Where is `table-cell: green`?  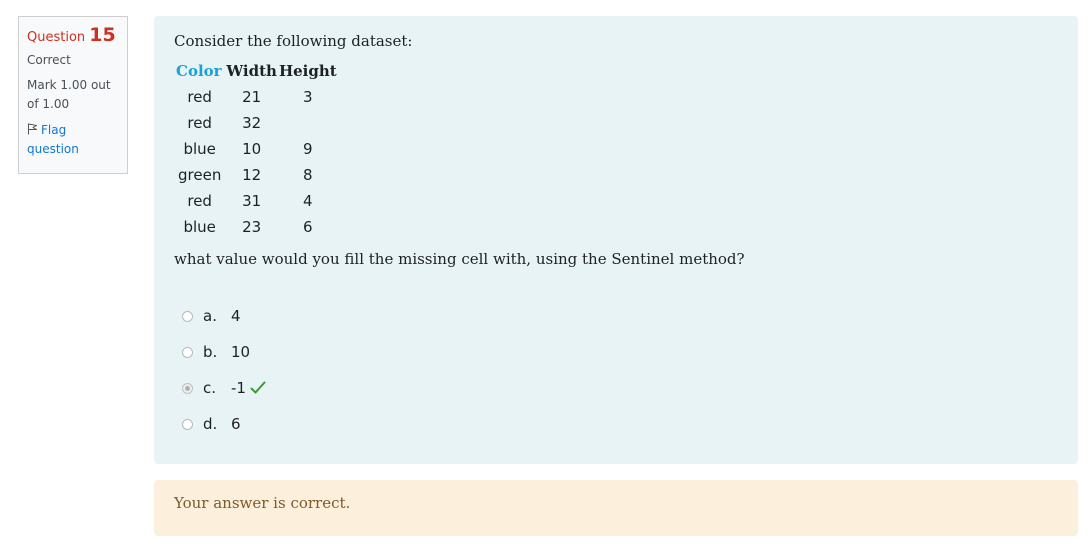
table-cell: green is located at coordinates (200, 175).